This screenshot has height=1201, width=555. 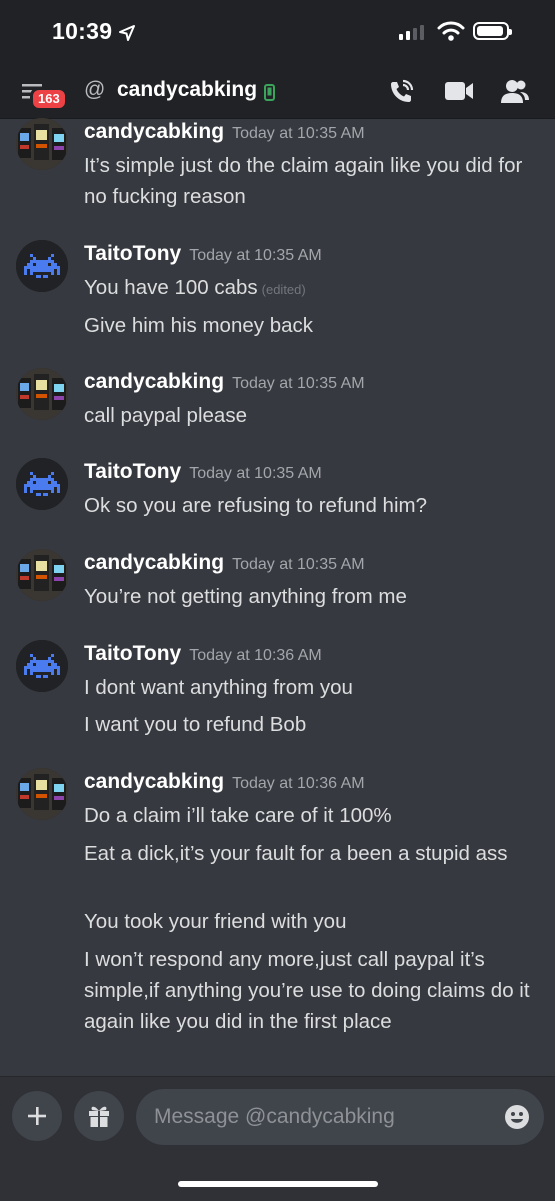 What do you see at coordinates (95, 89) in the screenshot?
I see `at-icon: @` at bounding box center [95, 89].